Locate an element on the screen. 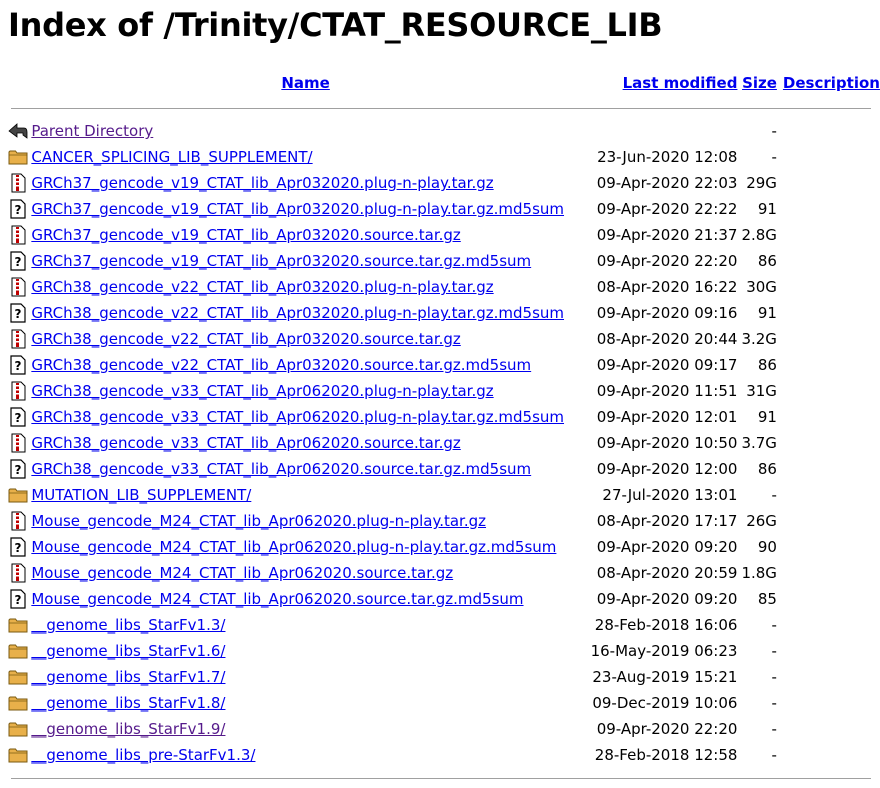 The image size is (880, 788). file-link: __genome_libs_StarFv1.6/ is located at coordinates (128, 651).